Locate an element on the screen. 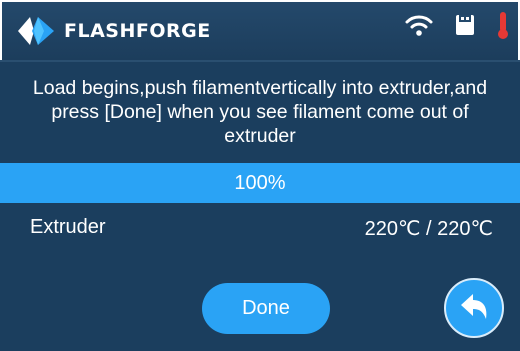 The width and height of the screenshot is (520, 351). done-button-label: Done is located at coordinates (266, 308).